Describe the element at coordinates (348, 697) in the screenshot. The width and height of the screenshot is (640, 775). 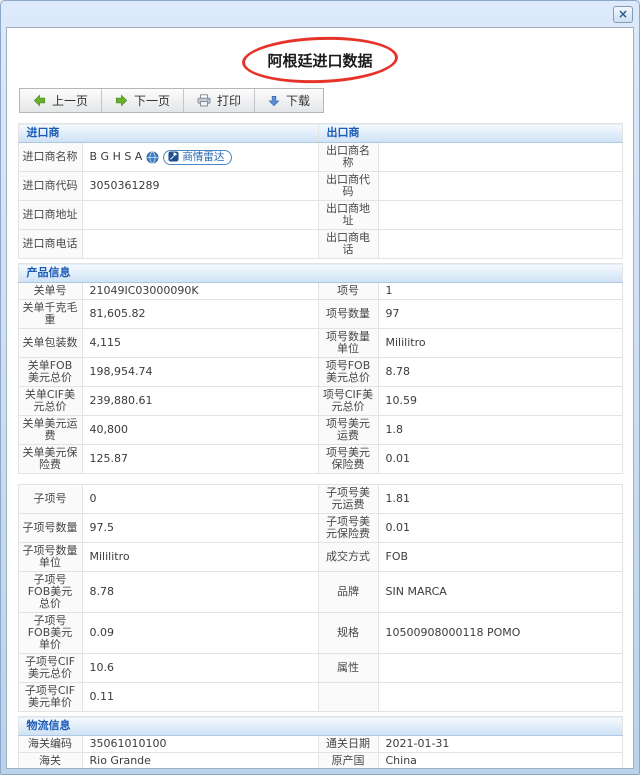
I see `field-label` at that location.